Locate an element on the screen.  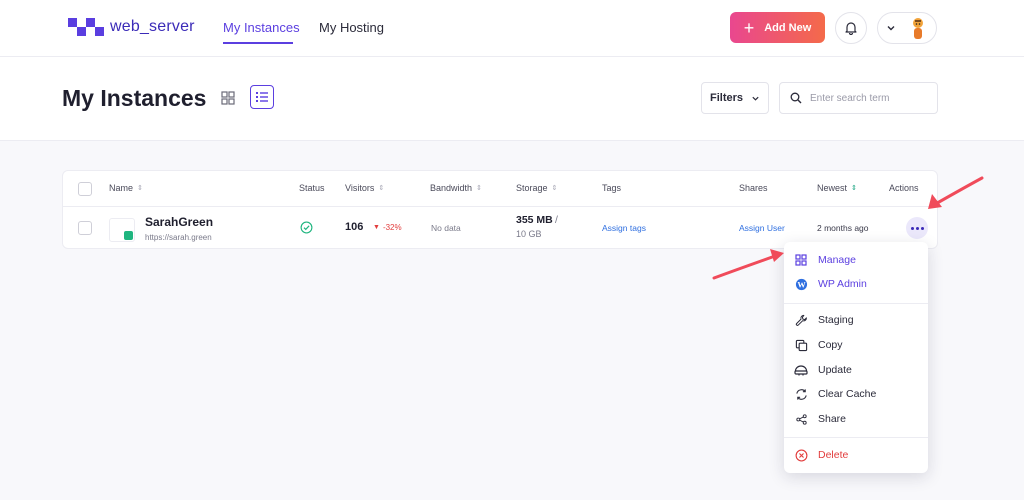
column-header-status: Status is located at coordinates (312, 188).